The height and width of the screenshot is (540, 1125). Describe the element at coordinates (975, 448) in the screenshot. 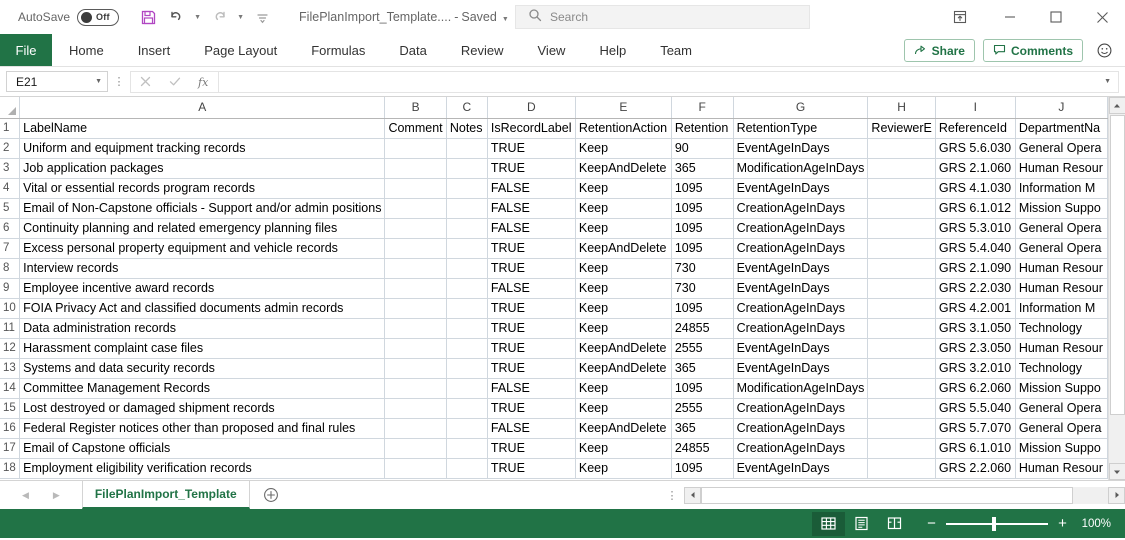

I see `cell-I17: GRS 6.1.010` at that location.